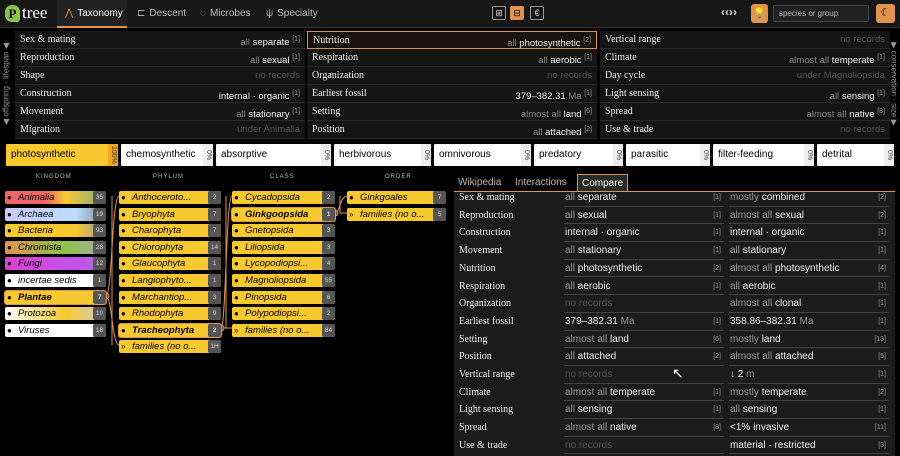 This screenshot has height=456, width=900. What do you see at coordinates (273, 155) in the screenshot?
I see `filter-chip-absorptive: absorptive 0%` at bounding box center [273, 155].